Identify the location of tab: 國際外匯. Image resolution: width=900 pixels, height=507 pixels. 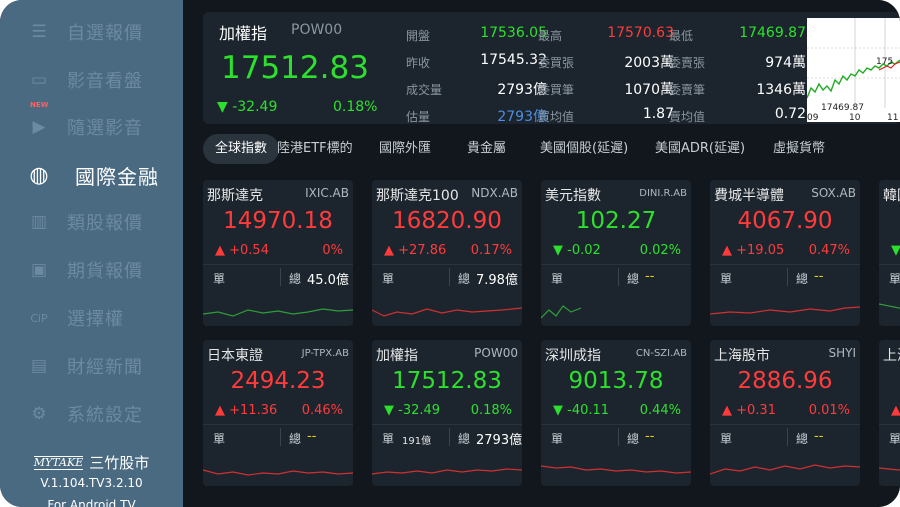
(405, 149).